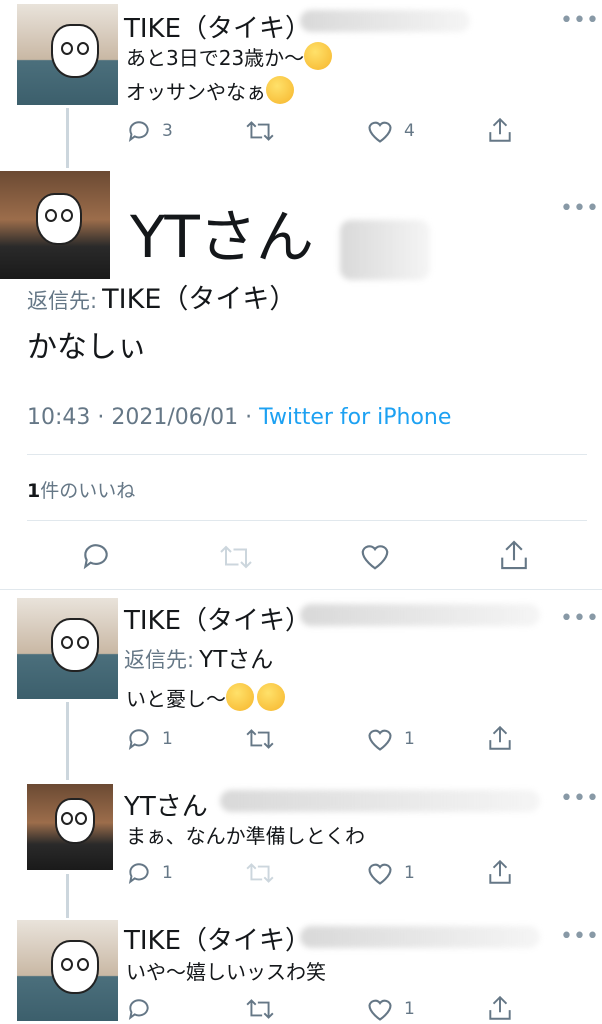 The height and width of the screenshot is (1024, 602). I want to click on timestamp-line: 10:43 · 2021/06/01 · Twitter for iPhone, so click(239, 417).